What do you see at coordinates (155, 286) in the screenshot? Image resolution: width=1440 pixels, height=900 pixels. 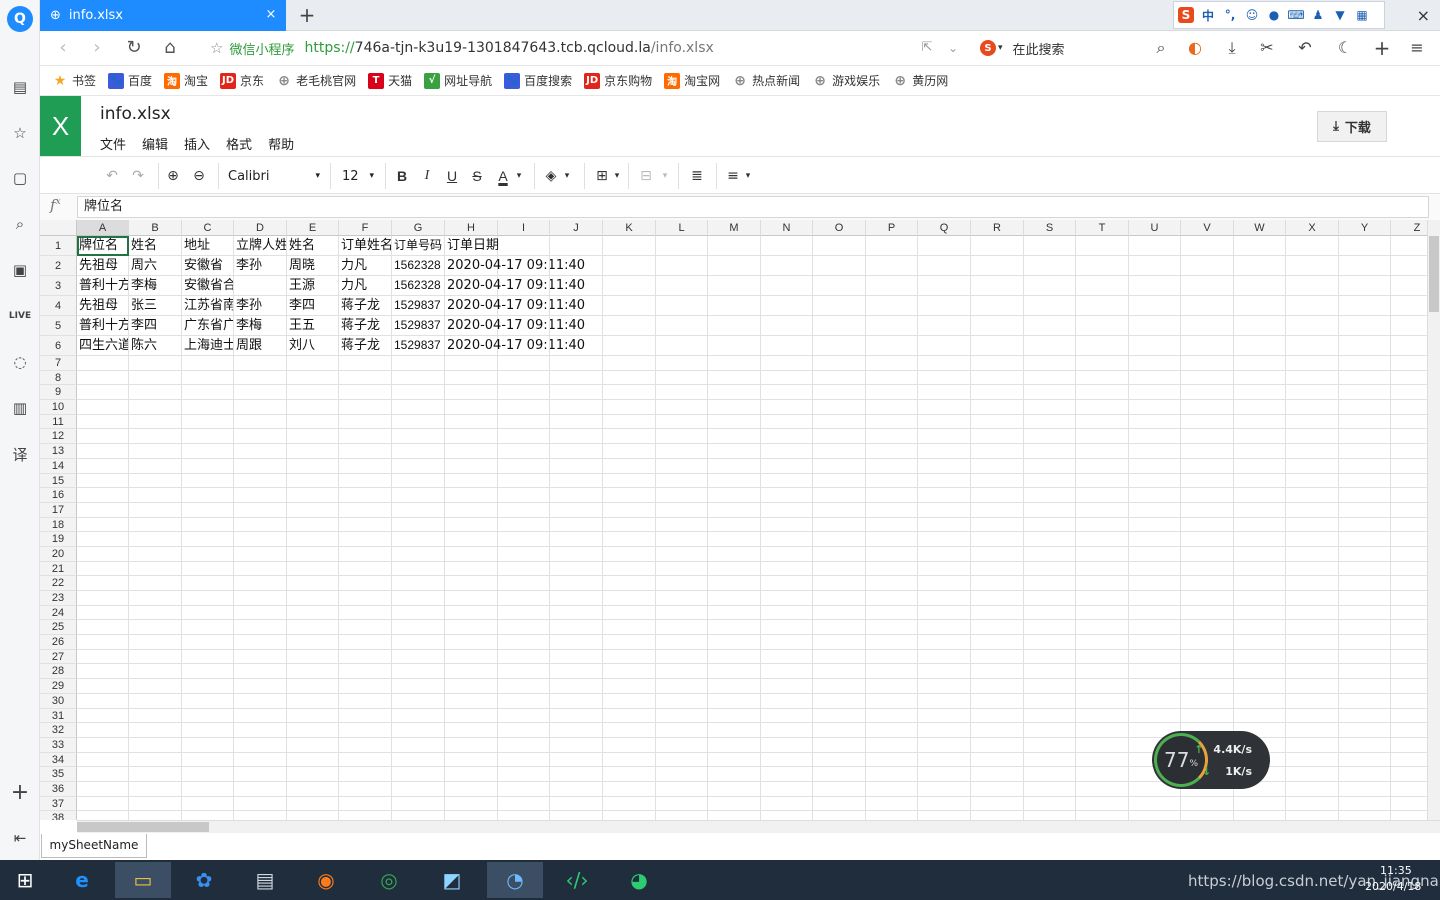 I see `cell: 李梅` at bounding box center [155, 286].